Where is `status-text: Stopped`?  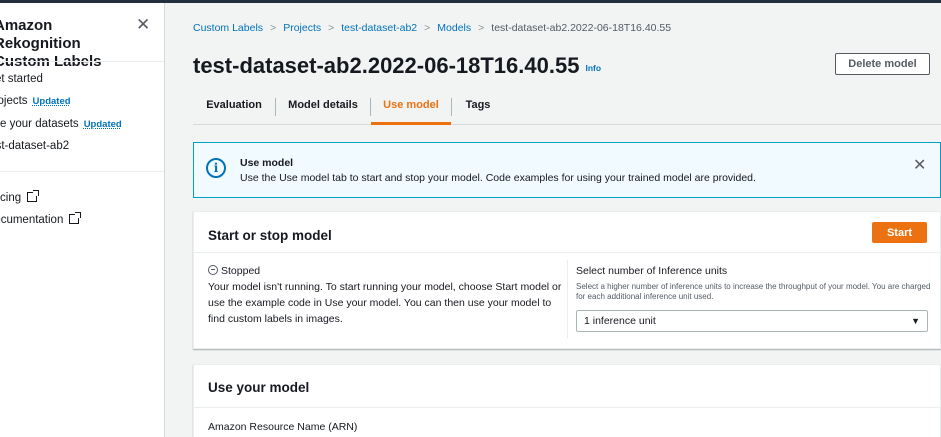
status-text: Stopped is located at coordinates (241, 271).